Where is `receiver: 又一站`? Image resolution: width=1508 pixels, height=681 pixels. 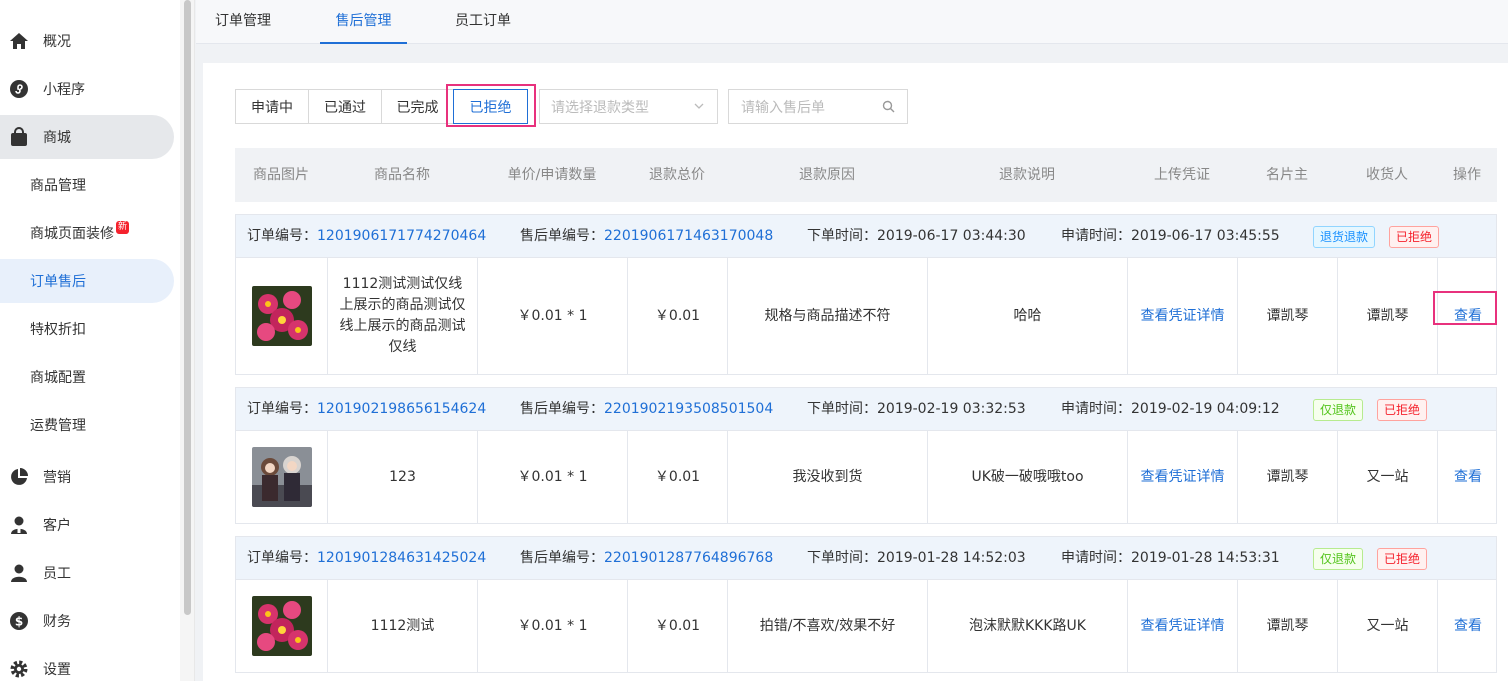
receiver: 又一站 is located at coordinates (1388, 477).